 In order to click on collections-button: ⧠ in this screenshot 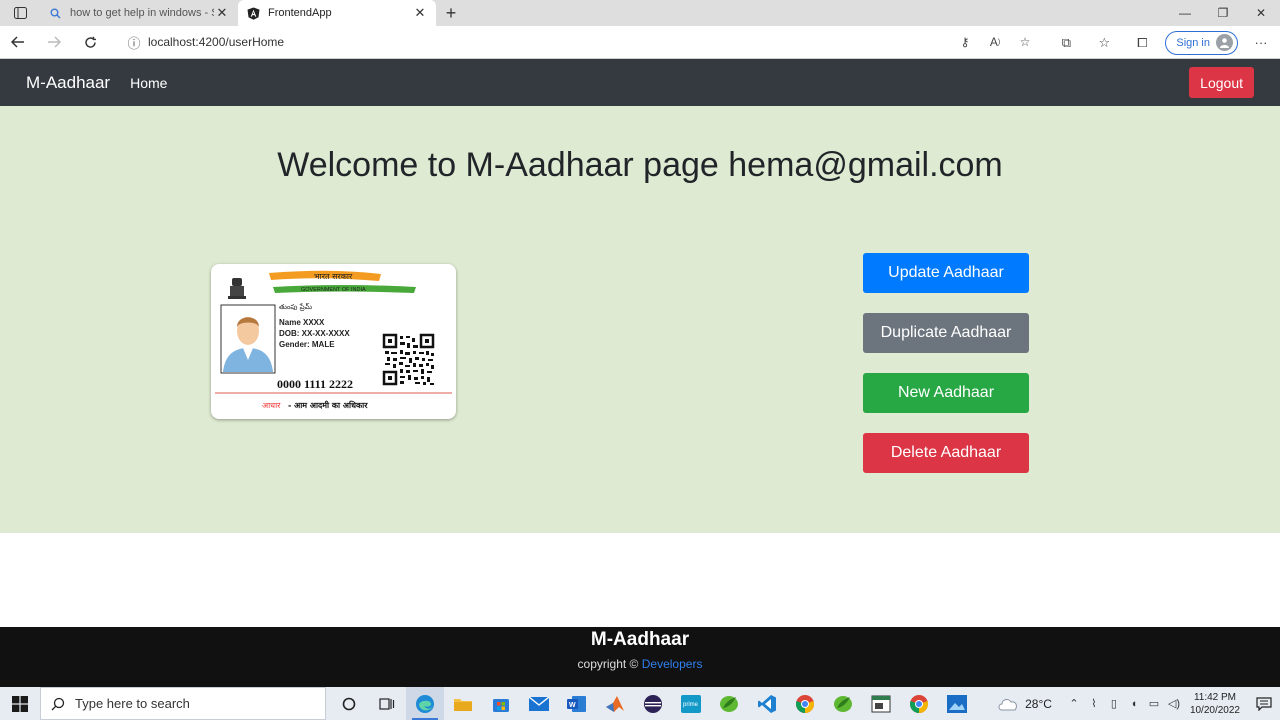, I will do `click(1142, 43)`.